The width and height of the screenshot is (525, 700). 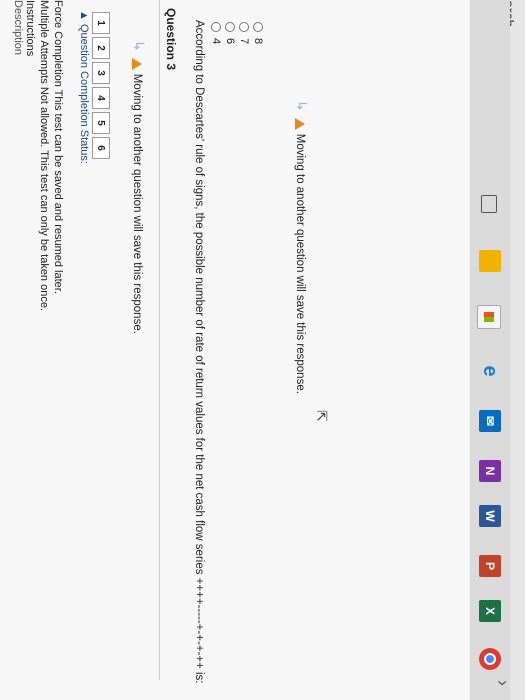 What do you see at coordinates (101, 148) in the screenshot?
I see `question-link-6: 6` at bounding box center [101, 148].